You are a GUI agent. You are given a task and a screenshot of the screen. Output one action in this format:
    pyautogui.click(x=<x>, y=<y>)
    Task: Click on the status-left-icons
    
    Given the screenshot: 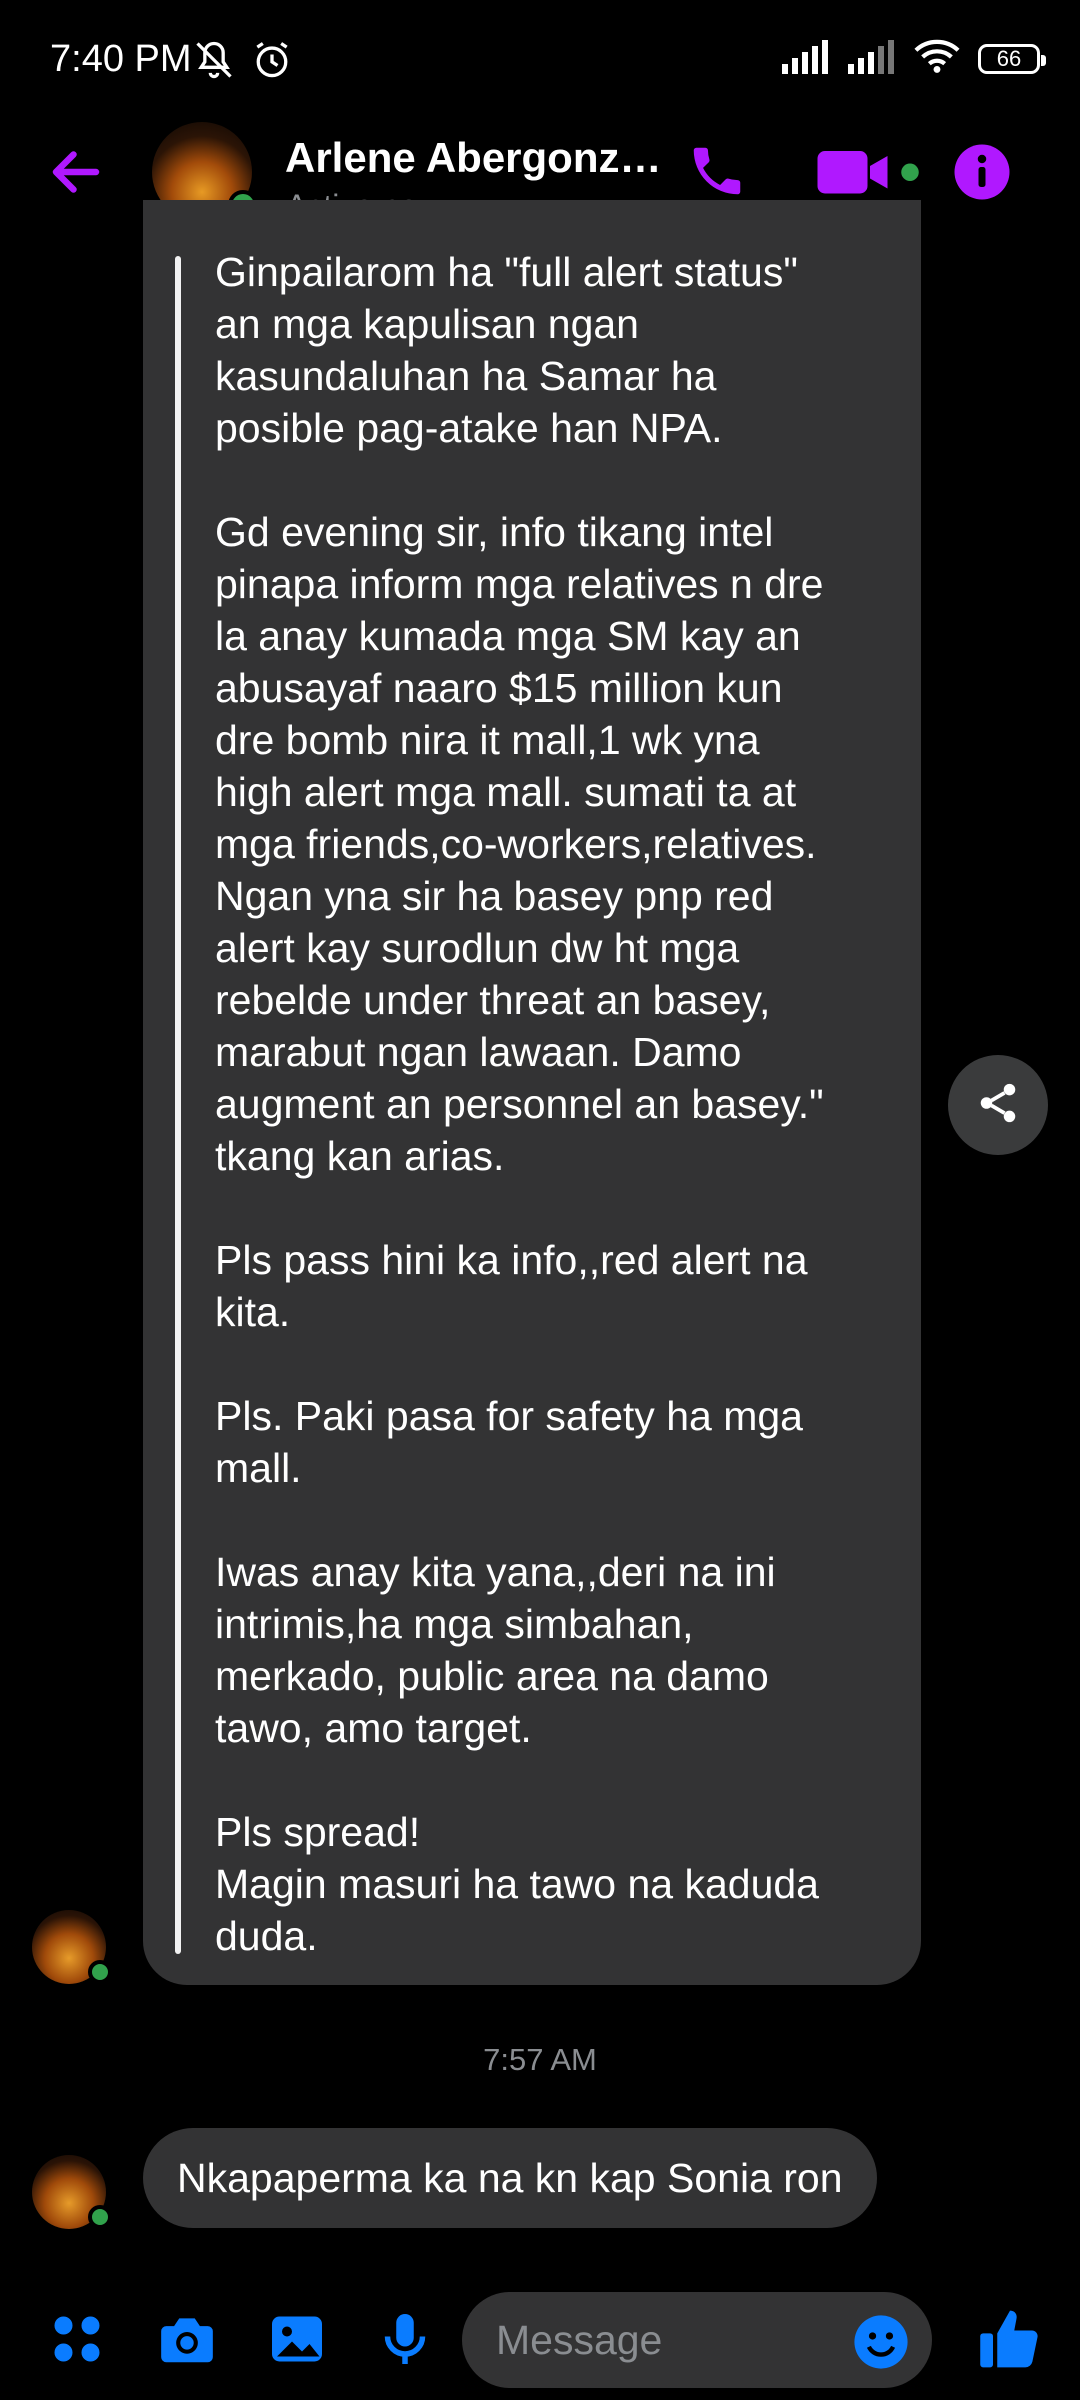 What is the action you would take?
    pyautogui.click(x=243, y=62)
    